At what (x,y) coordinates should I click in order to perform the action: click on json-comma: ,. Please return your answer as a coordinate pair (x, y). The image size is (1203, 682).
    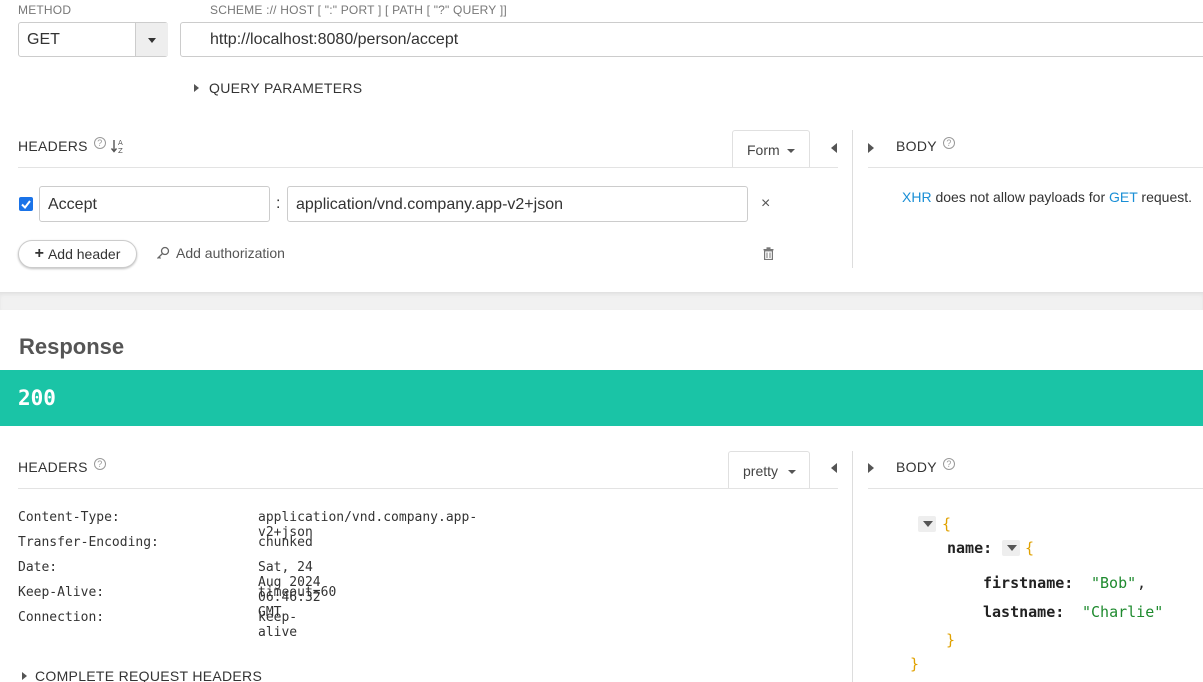
    Looking at the image, I should click on (1142, 583).